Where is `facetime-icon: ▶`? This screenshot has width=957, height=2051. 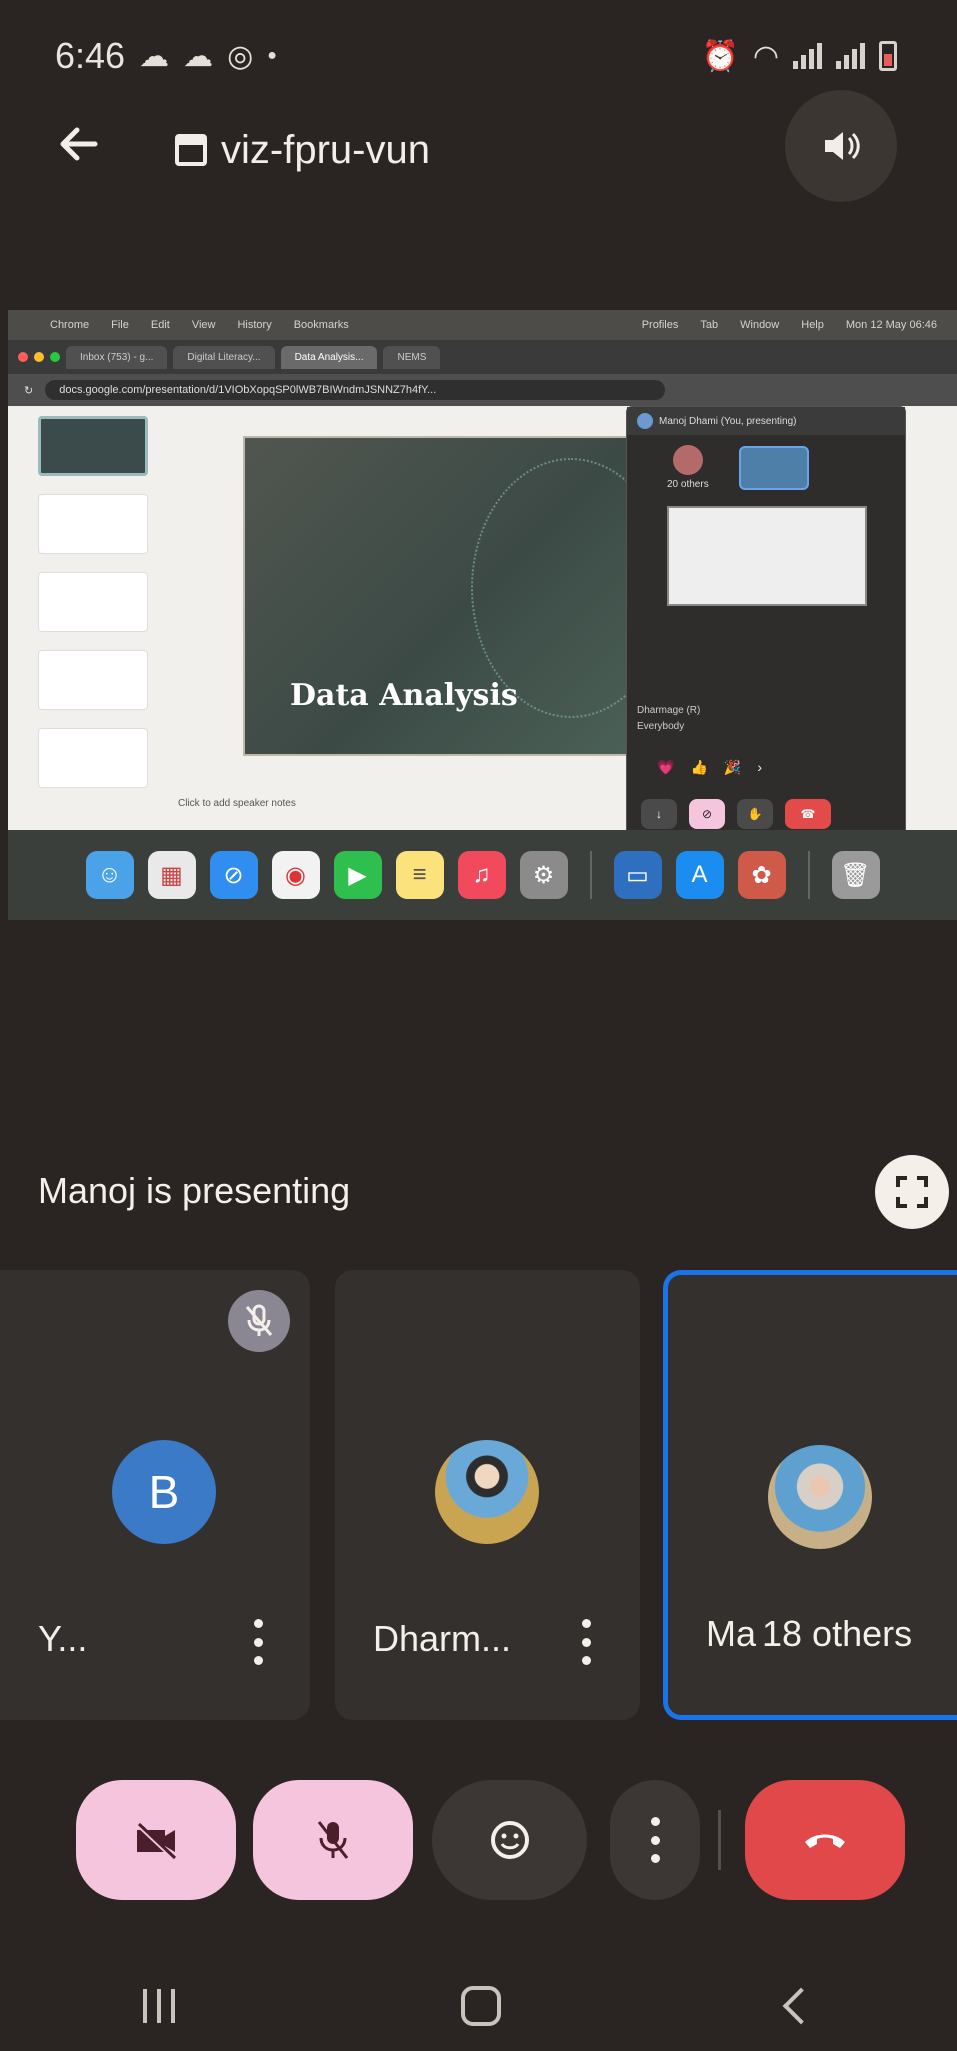 facetime-icon: ▶ is located at coordinates (357, 875).